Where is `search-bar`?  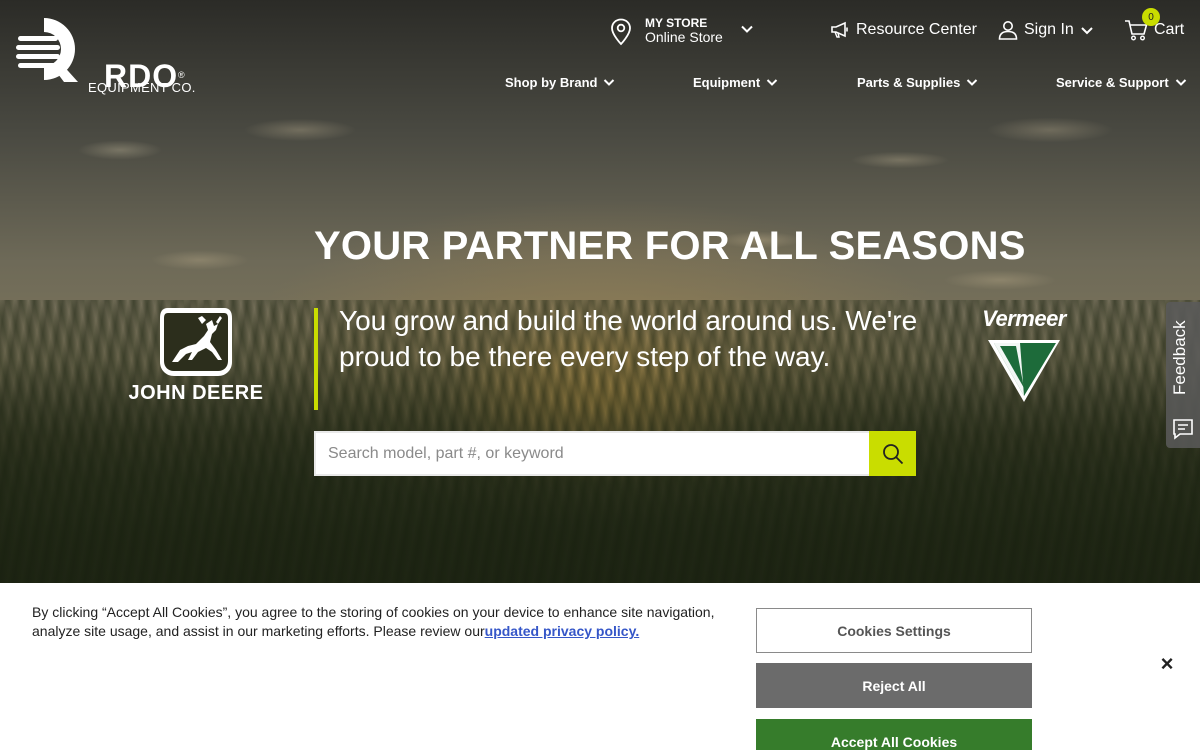
search-bar is located at coordinates (615, 453).